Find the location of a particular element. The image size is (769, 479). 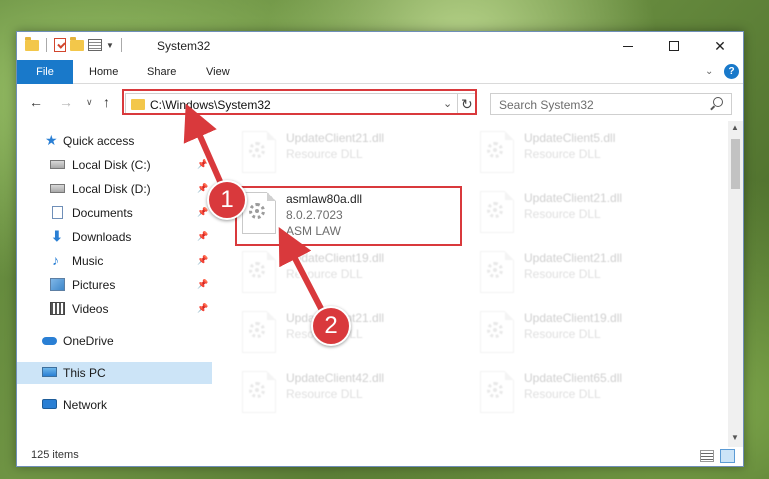

scroll-down-arrow-icon: ▼ is located at coordinates (735, 437).